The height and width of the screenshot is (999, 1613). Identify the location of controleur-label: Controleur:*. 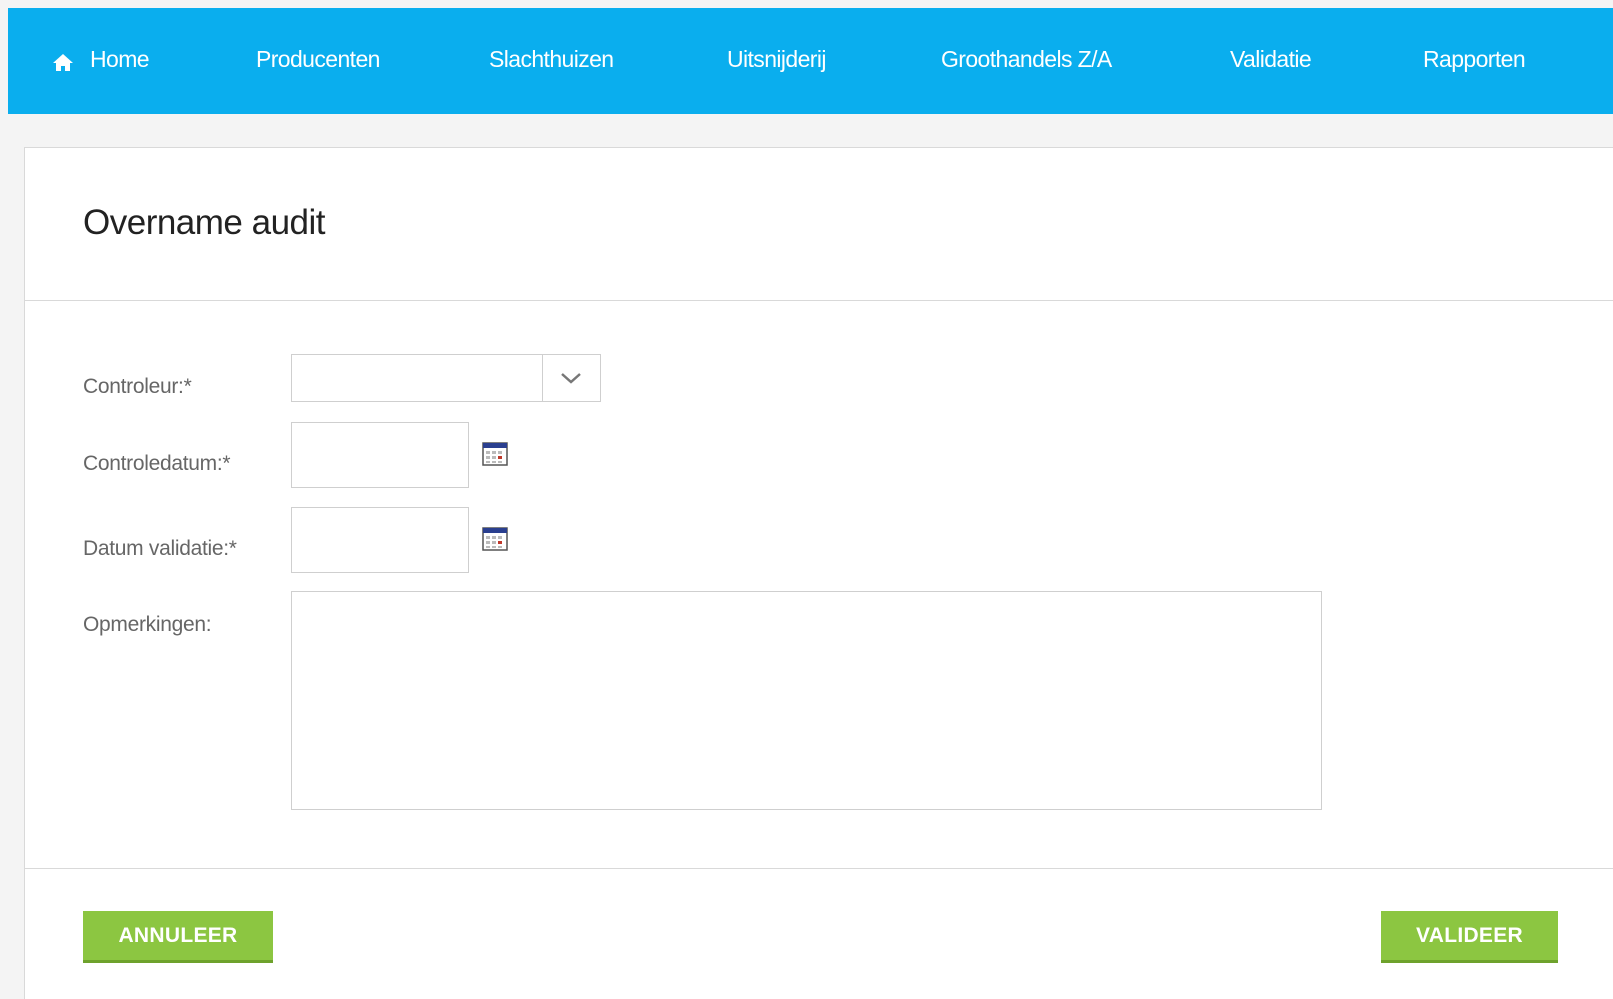
(137, 386).